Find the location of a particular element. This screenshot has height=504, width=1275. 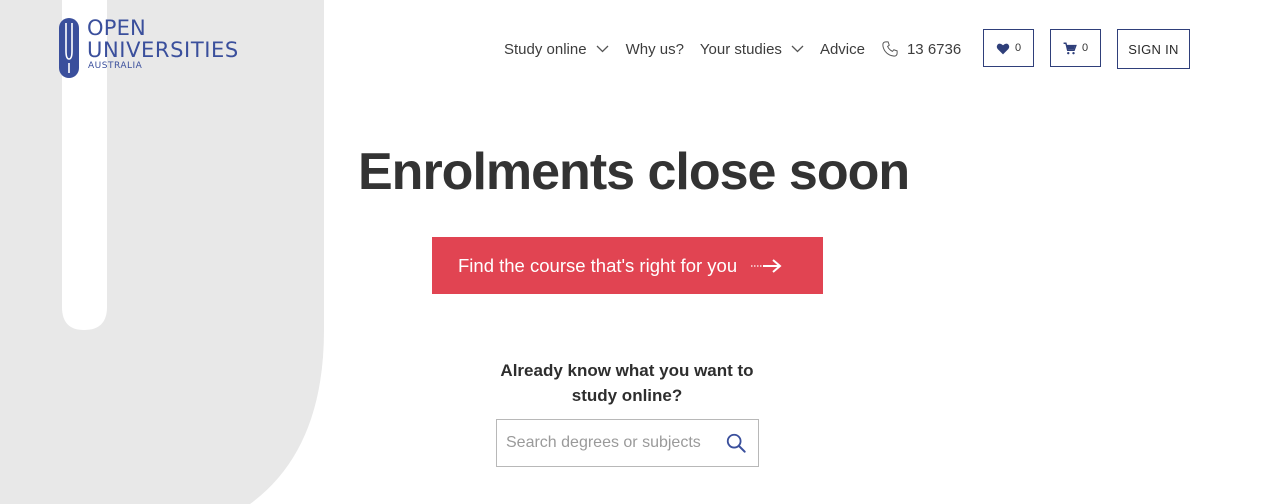

search-input is located at coordinates (605, 443).